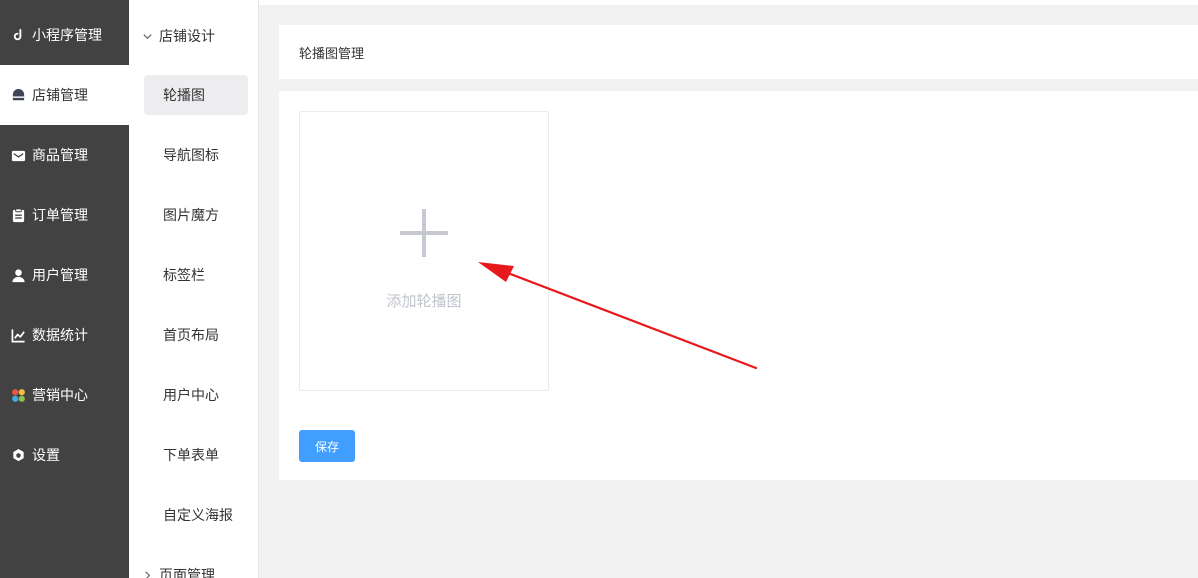 Image resolution: width=1198 pixels, height=578 pixels. Describe the element at coordinates (191, 336) in the screenshot. I see `submenu-item-label: 首页布局` at that location.